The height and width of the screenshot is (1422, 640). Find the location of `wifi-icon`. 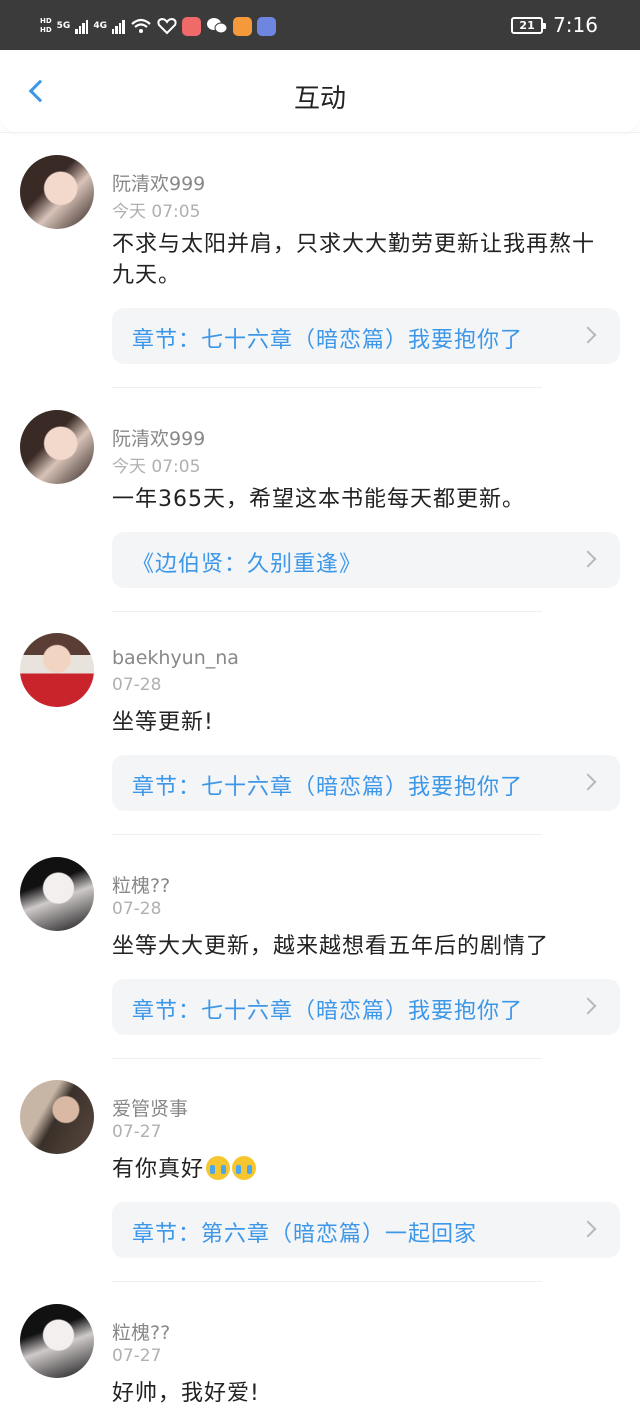

wifi-icon is located at coordinates (141, 25).